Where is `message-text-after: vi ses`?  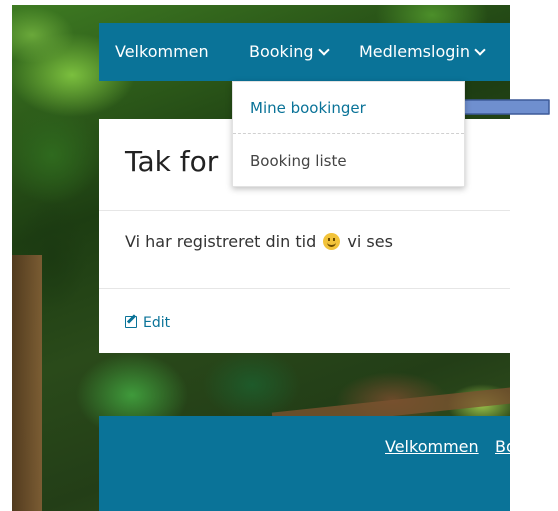
message-text-after: vi ses is located at coordinates (370, 241).